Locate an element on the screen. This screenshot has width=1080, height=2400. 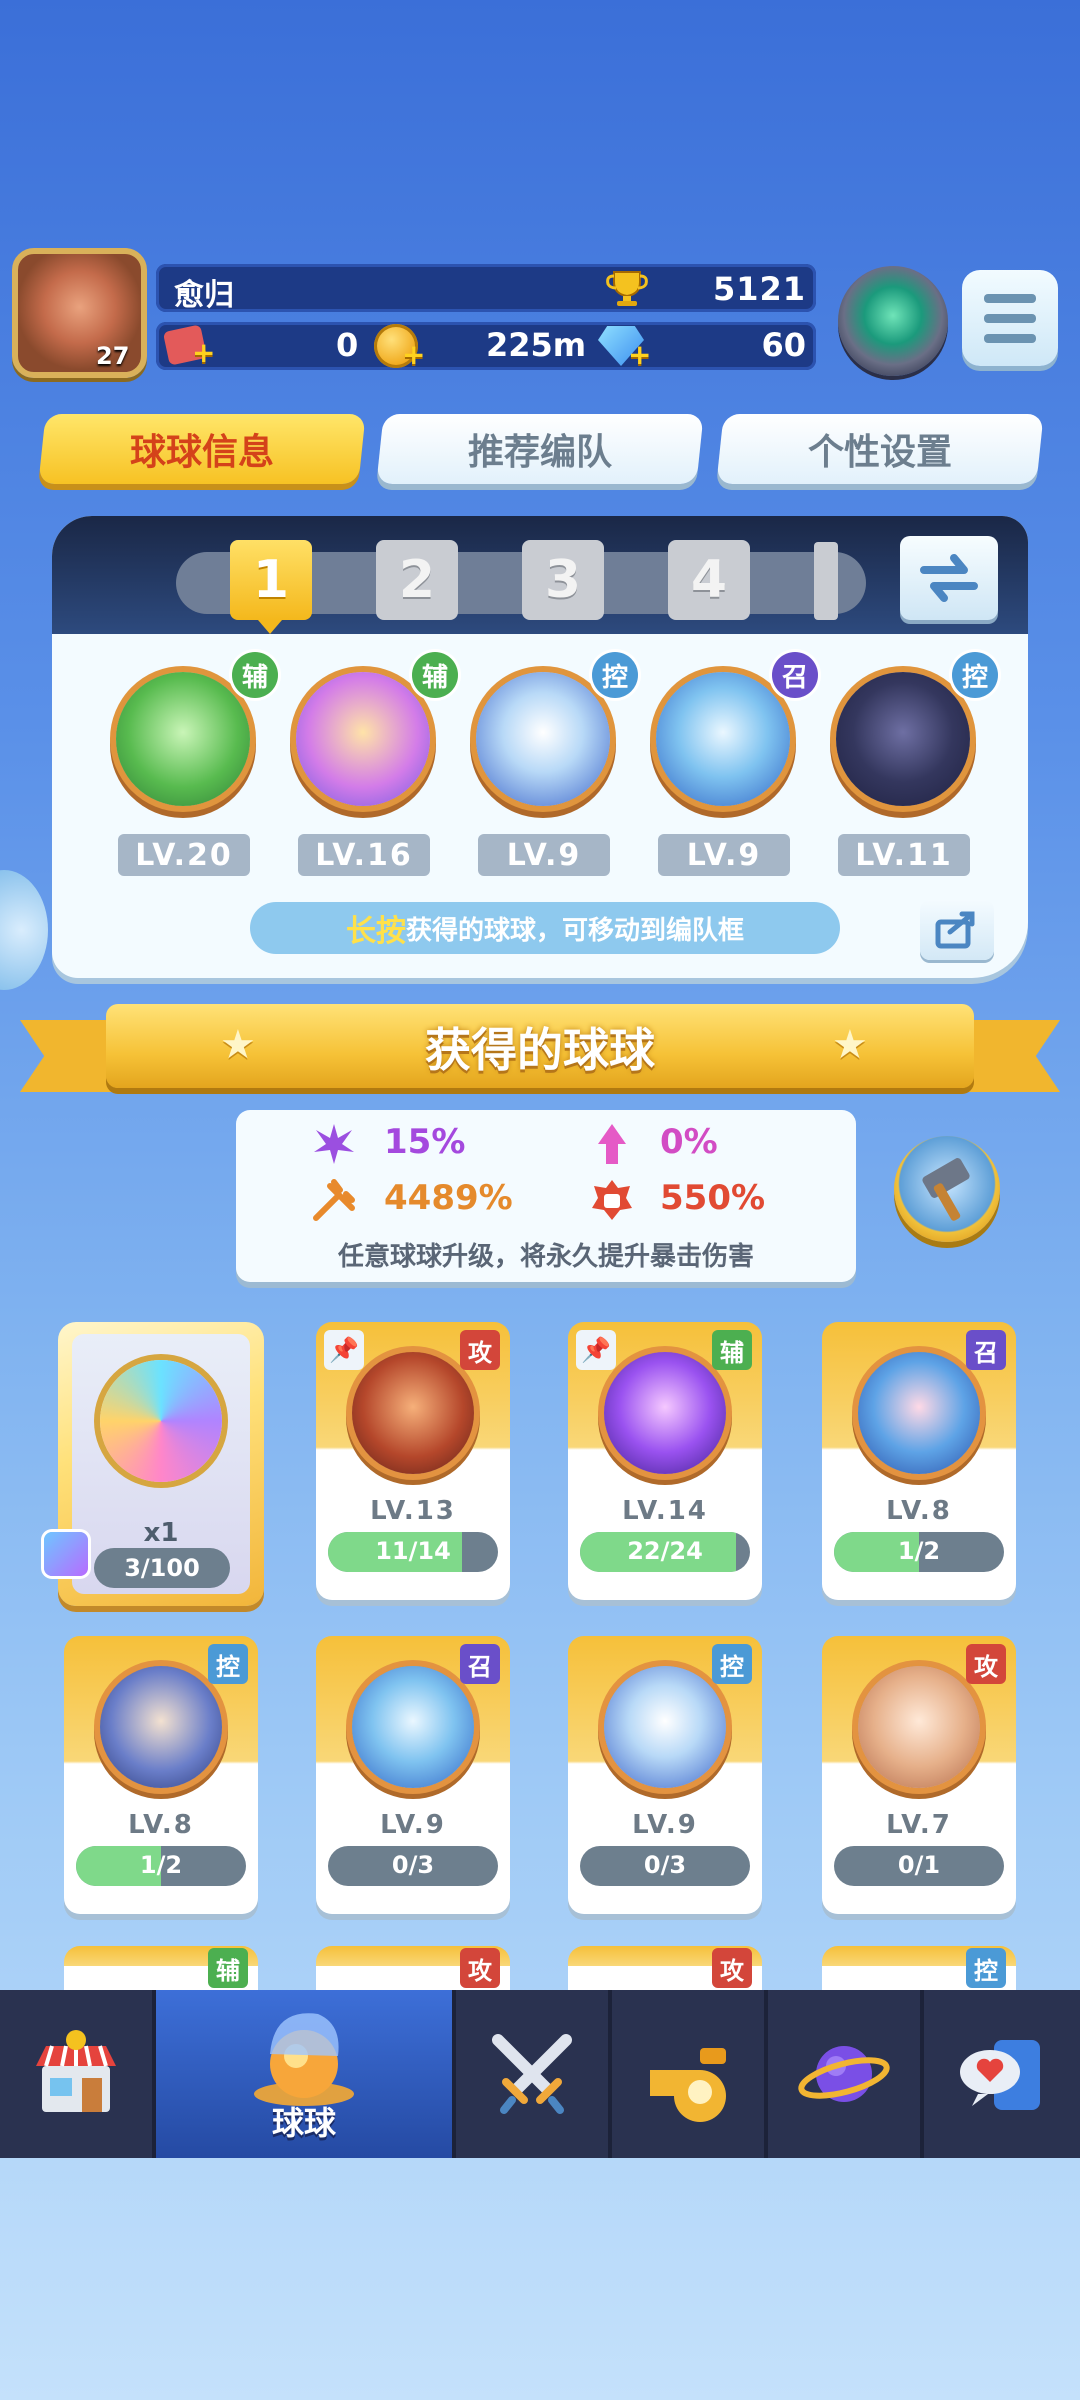
lightning-ball-icon is located at coordinates (665, 1413).